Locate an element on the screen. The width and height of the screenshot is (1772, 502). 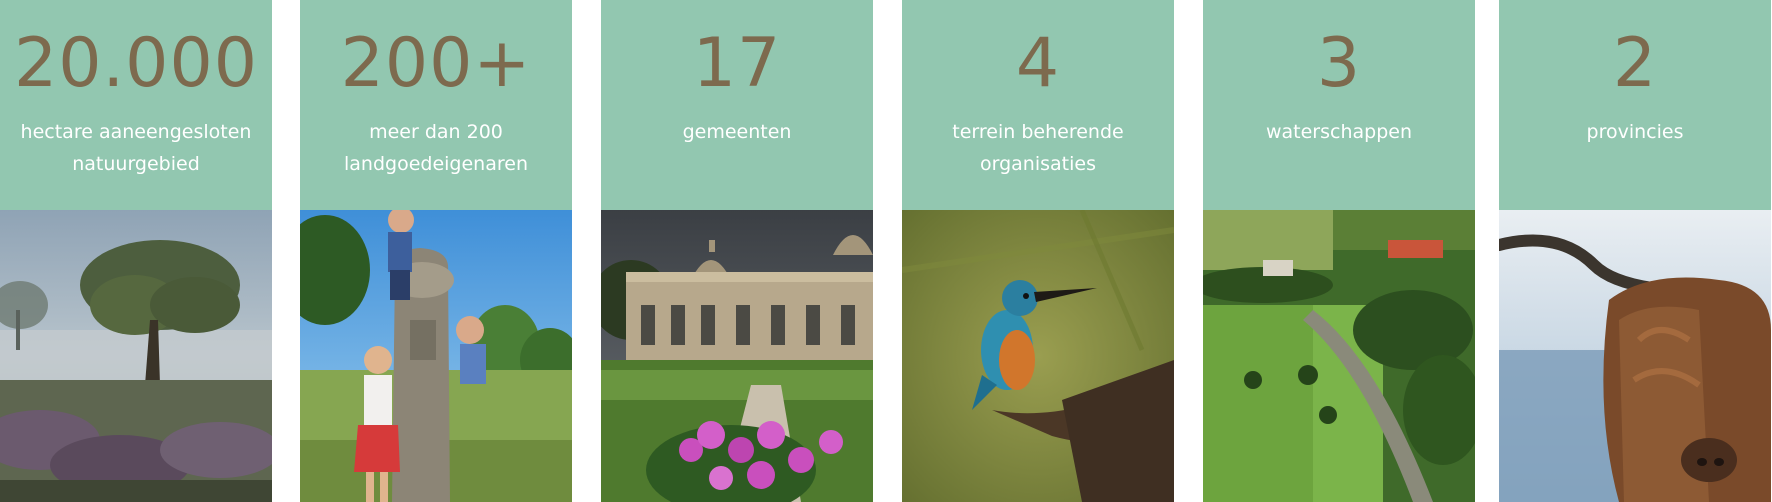
aerial-landscape-photo is located at coordinates (1339, 356).